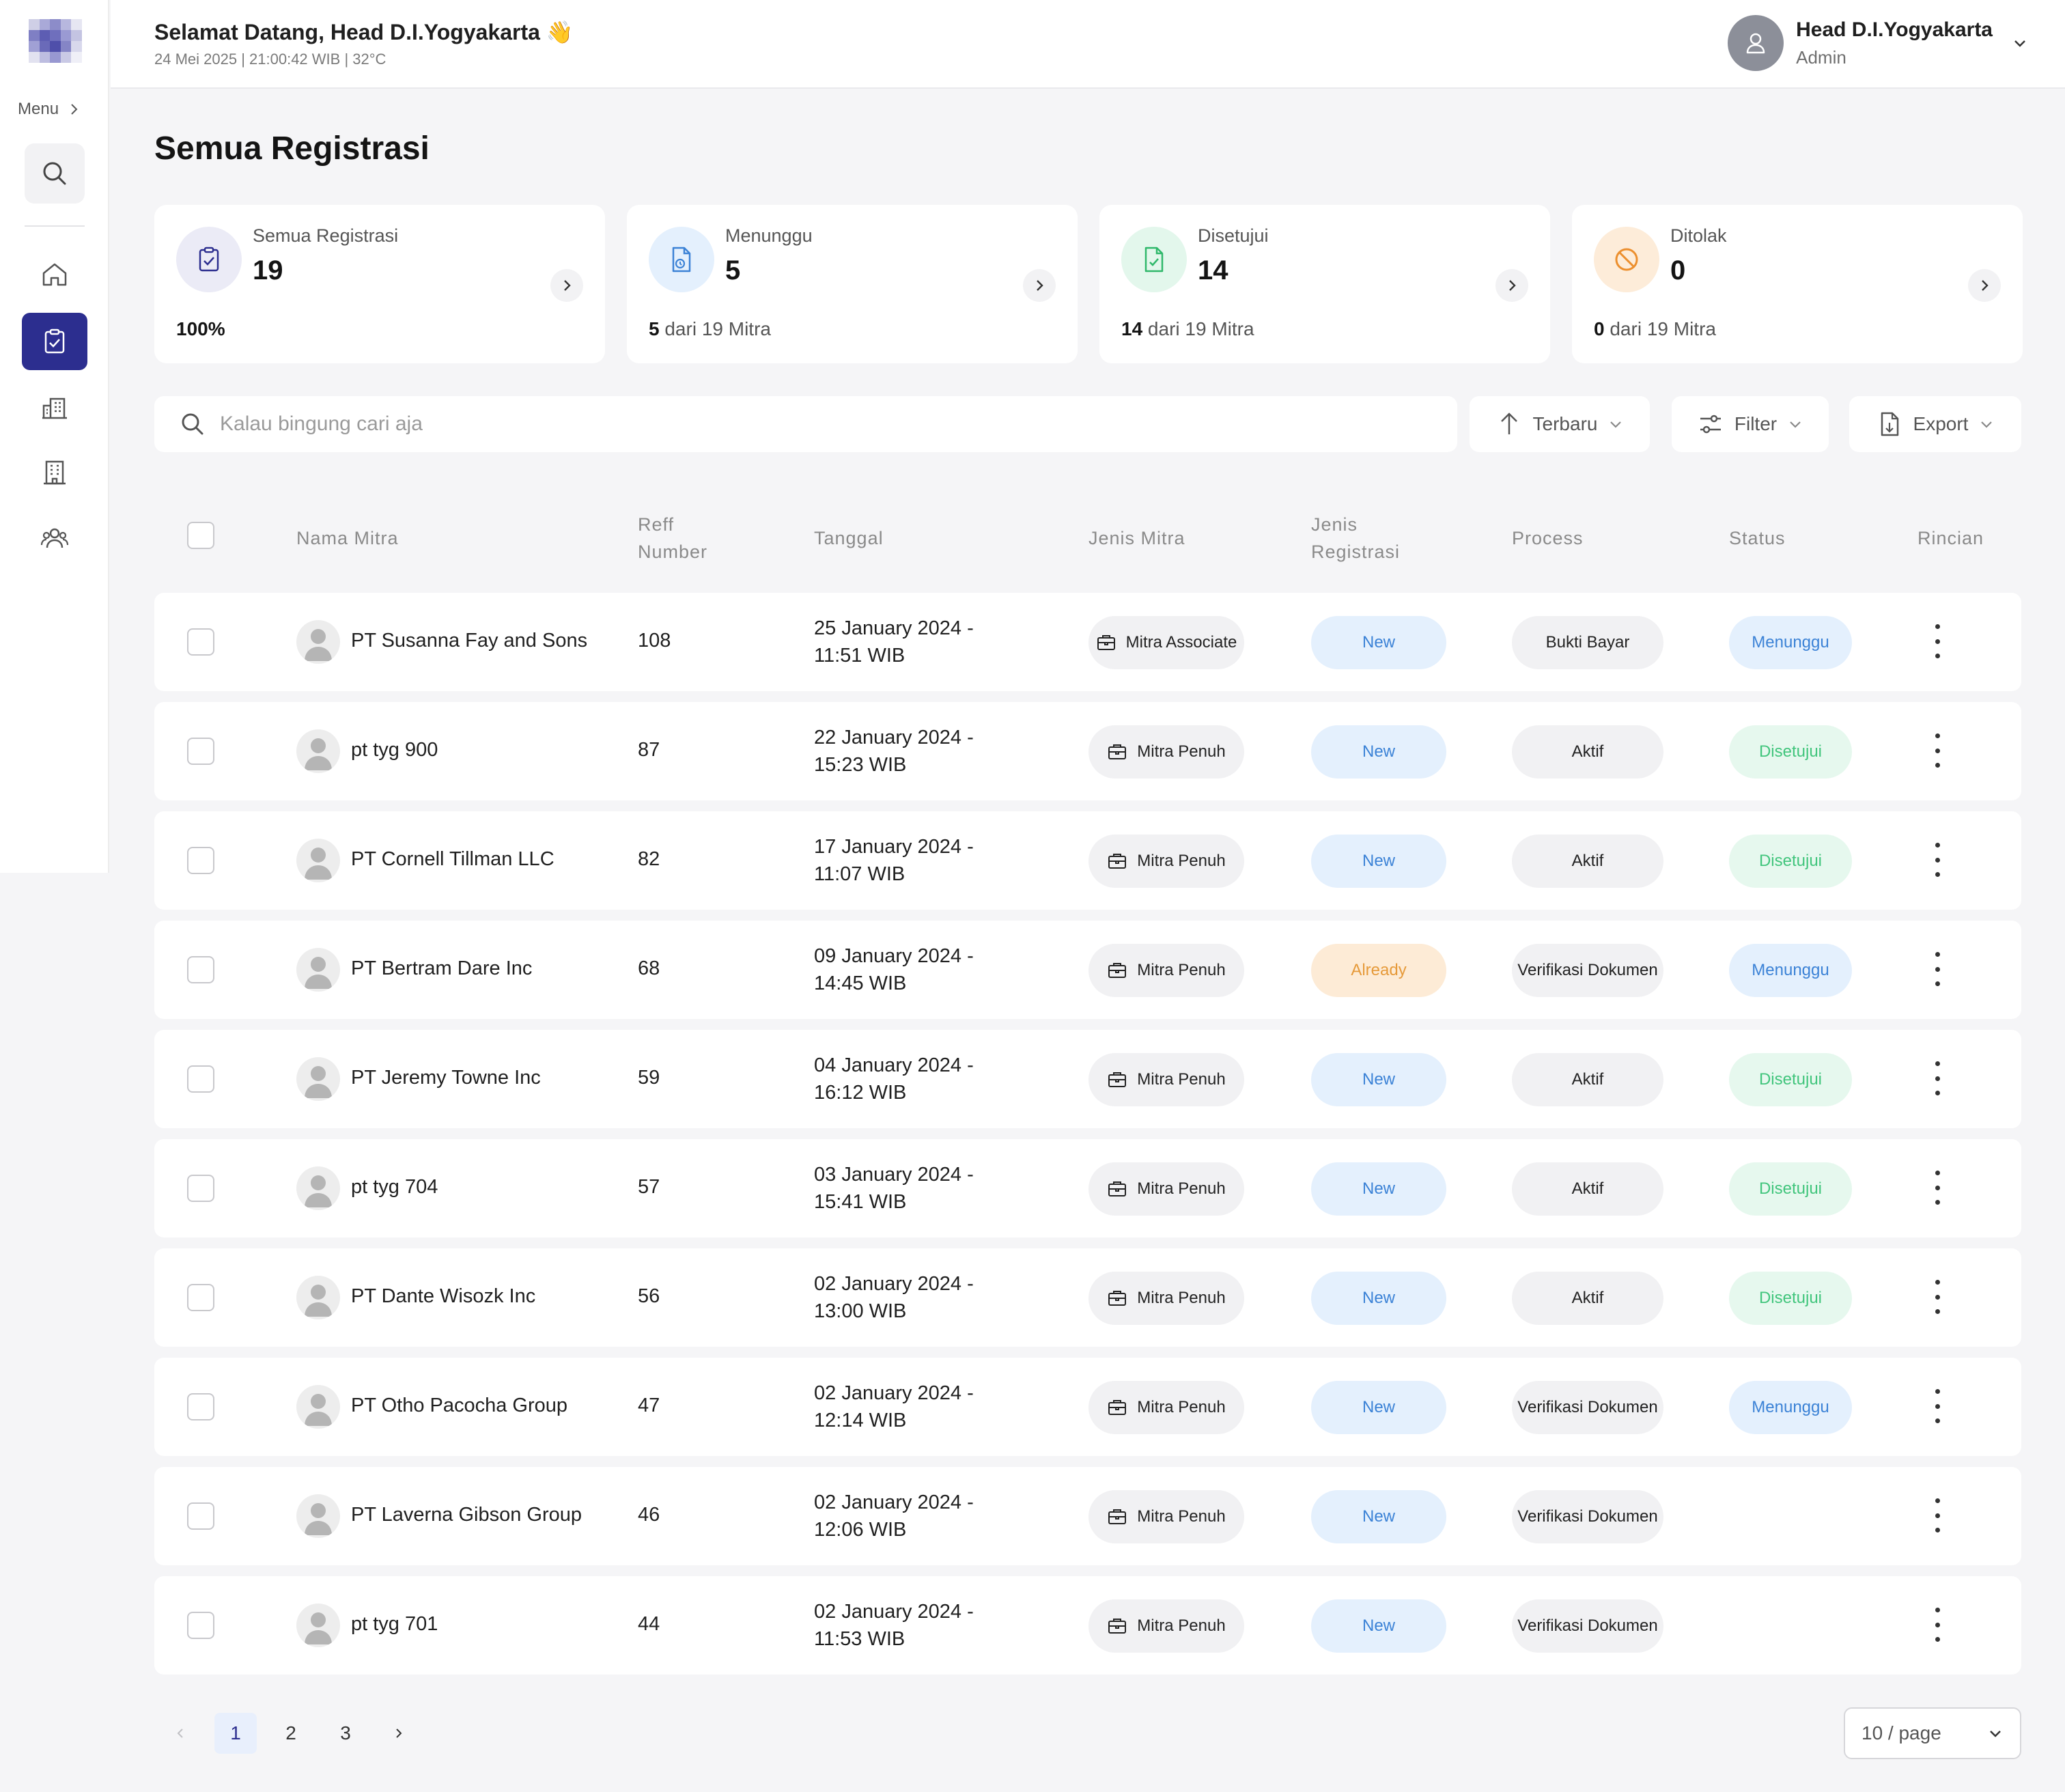 This screenshot has width=2065, height=1792. Describe the element at coordinates (852, 284) in the screenshot. I see `stat-card-menunggu: Menunggu 5 5 dari 19 Mitra` at that location.